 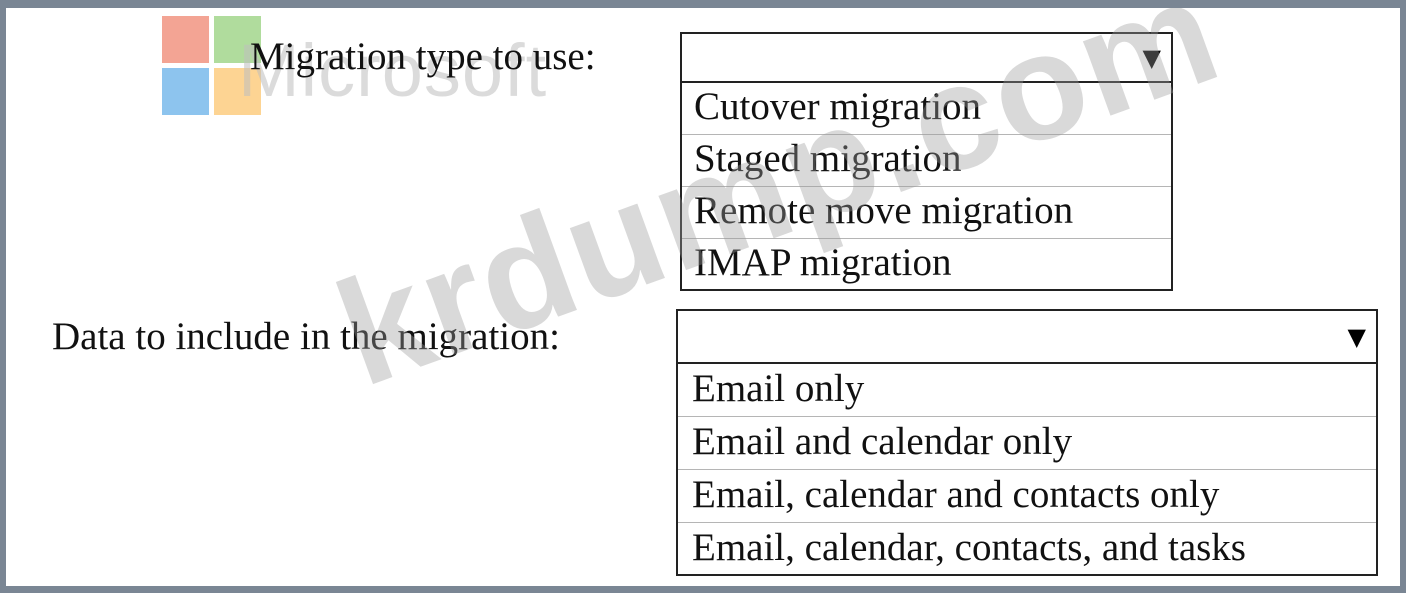 What do you see at coordinates (1027, 443) in the screenshot?
I see `option-email-and-calendar-only: Email and calendar only` at bounding box center [1027, 443].